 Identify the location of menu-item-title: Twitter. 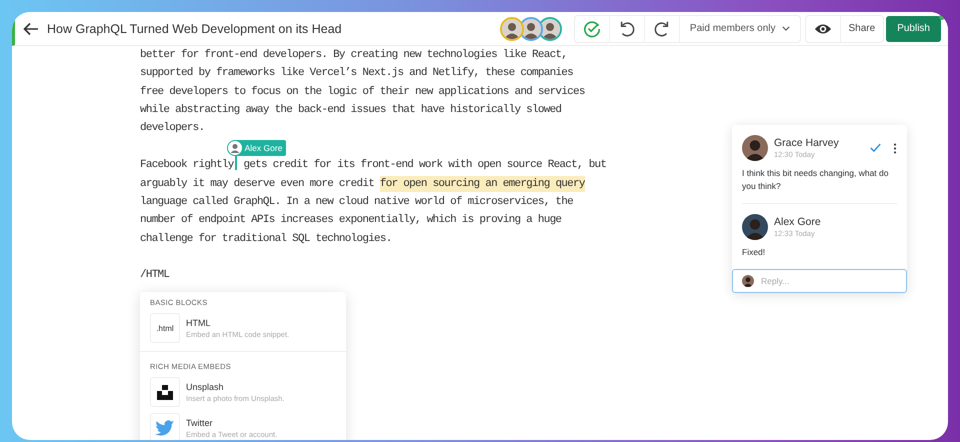
(200, 423).